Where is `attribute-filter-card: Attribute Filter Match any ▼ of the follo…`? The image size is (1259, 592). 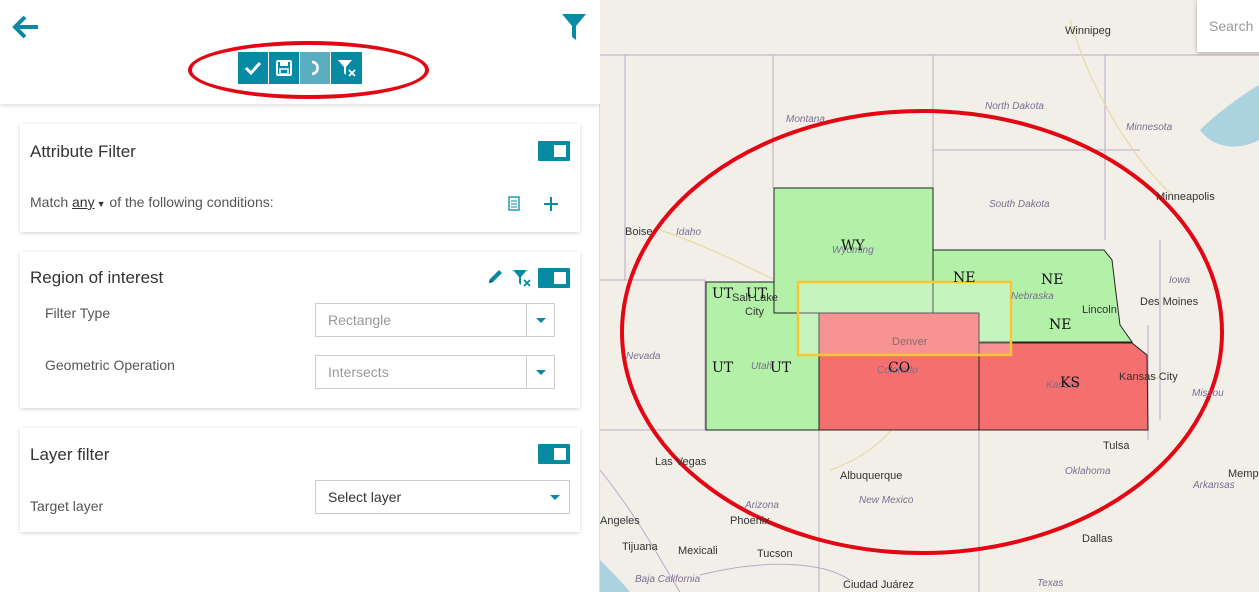 attribute-filter-card: Attribute Filter Match any ▼ of the follo… is located at coordinates (300, 178).